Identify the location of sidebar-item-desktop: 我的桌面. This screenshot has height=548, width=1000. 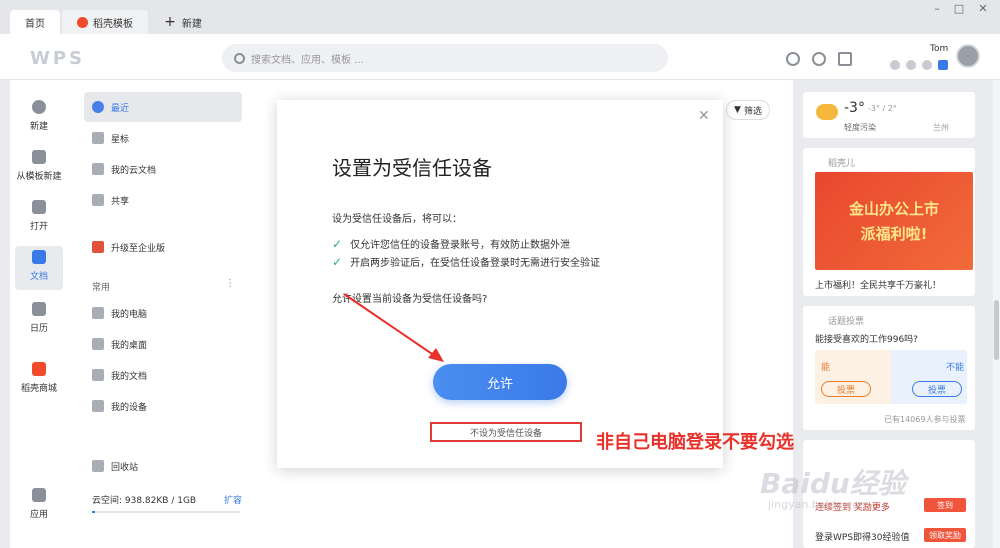
(163, 344).